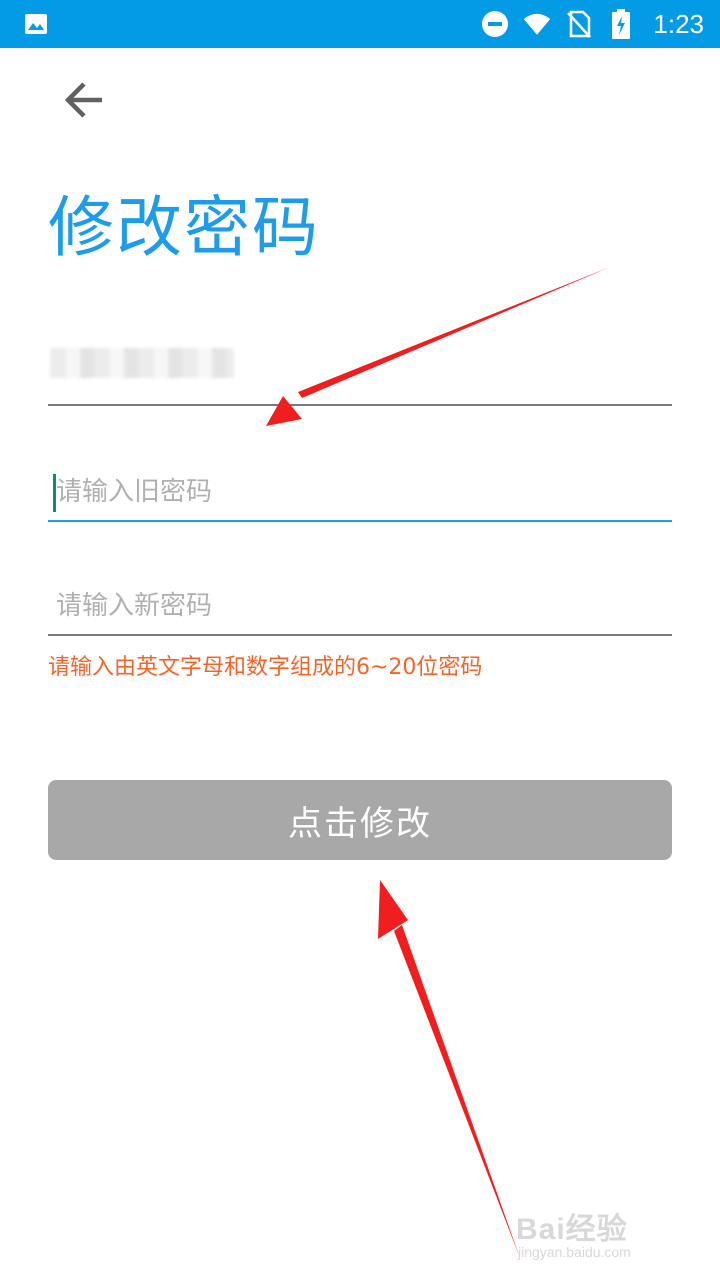 Image resolution: width=720 pixels, height=1280 pixels. What do you see at coordinates (355, 492) in the screenshot?
I see `old-password-input` at bounding box center [355, 492].